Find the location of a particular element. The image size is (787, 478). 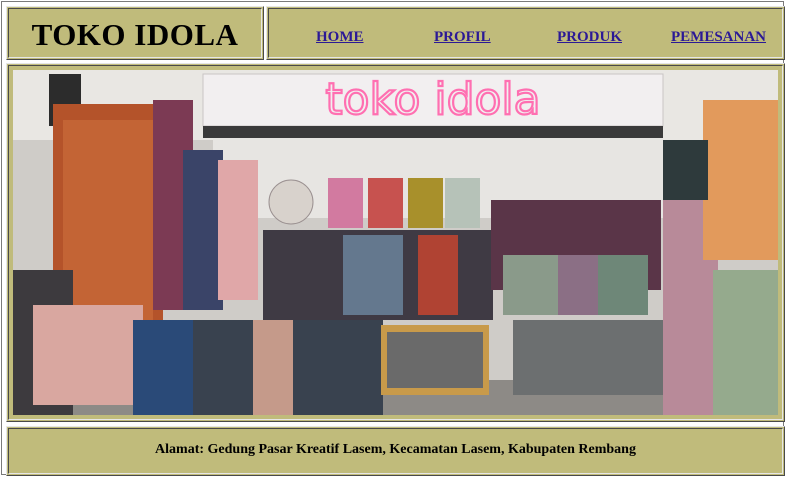

site-title: TOKO IDOLA is located at coordinates (135, 34).